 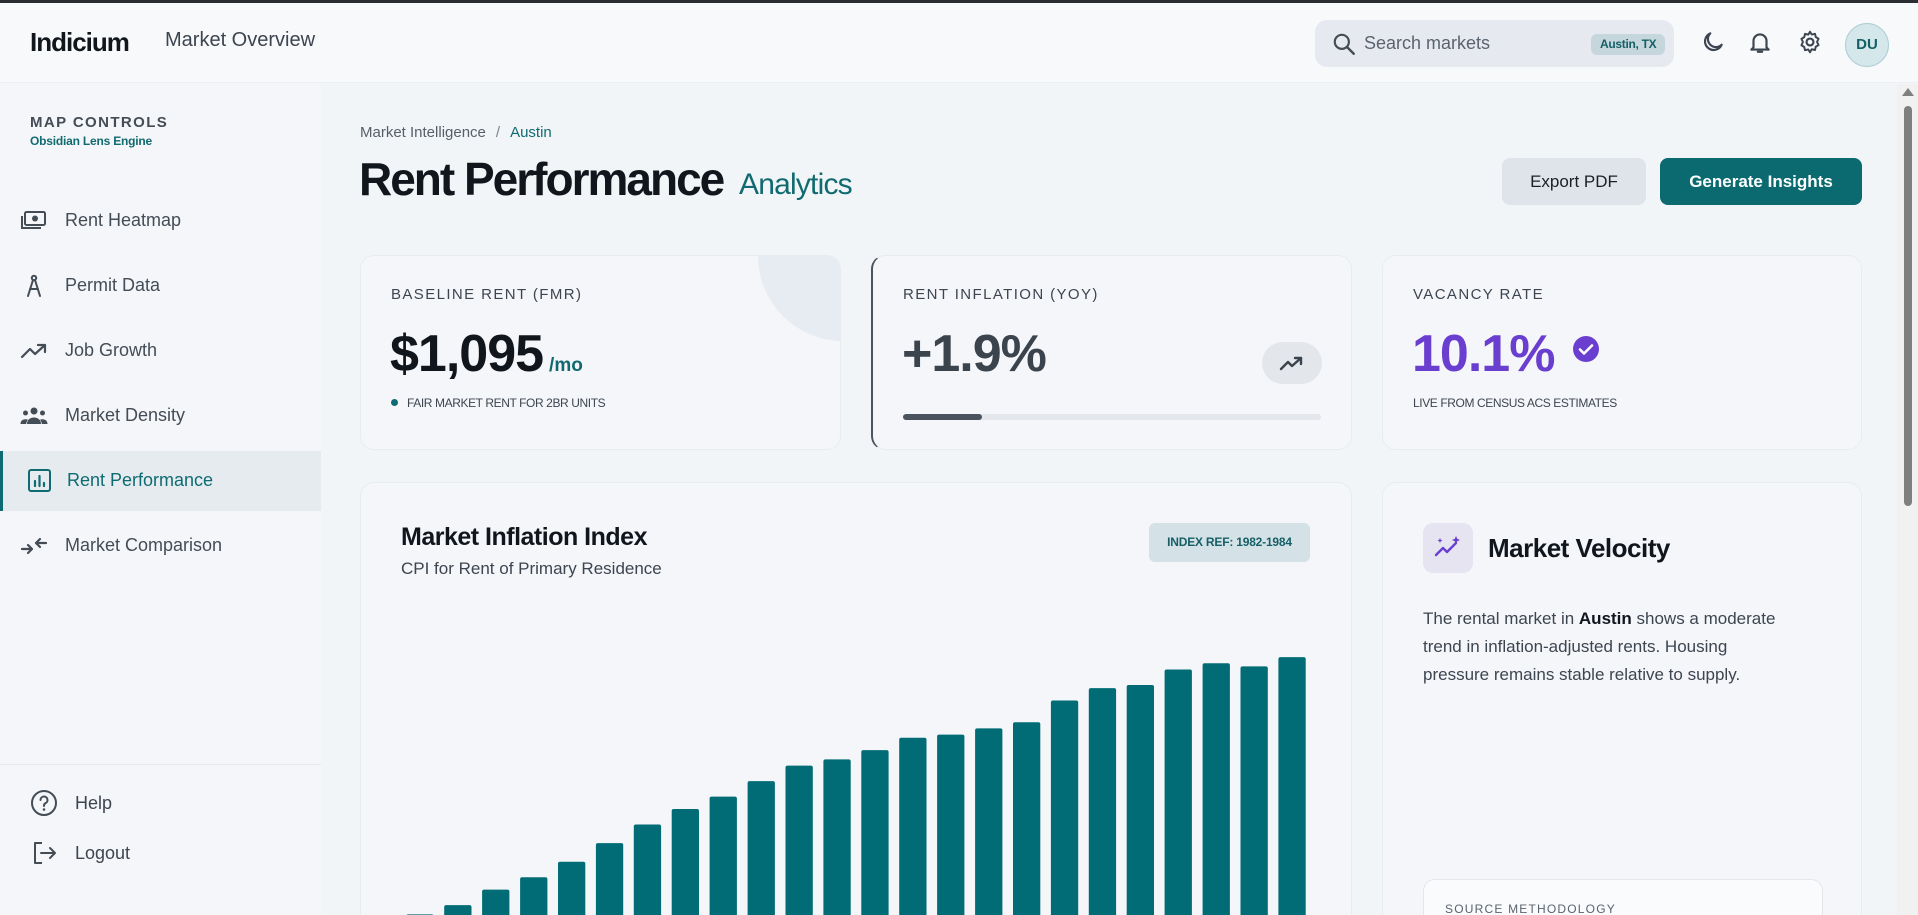 I want to click on sidebar-item-permit-data: Permit Data, so click(x=160, y=286).